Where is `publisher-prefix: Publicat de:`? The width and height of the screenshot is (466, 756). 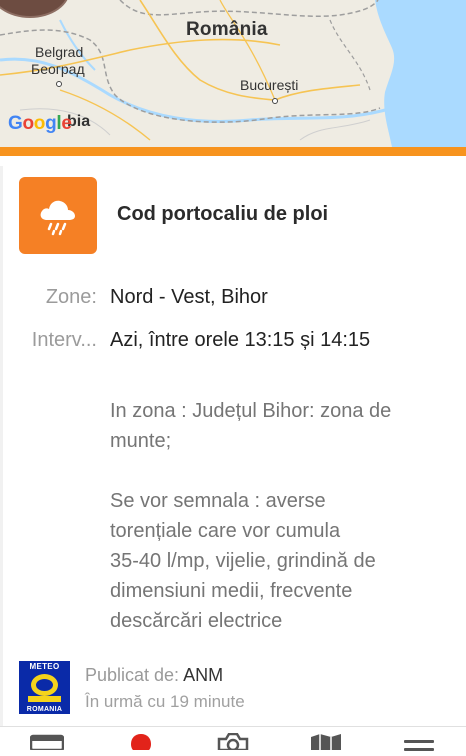
publisher-prefix: Publicat de: is located at coordinates (132, 675).